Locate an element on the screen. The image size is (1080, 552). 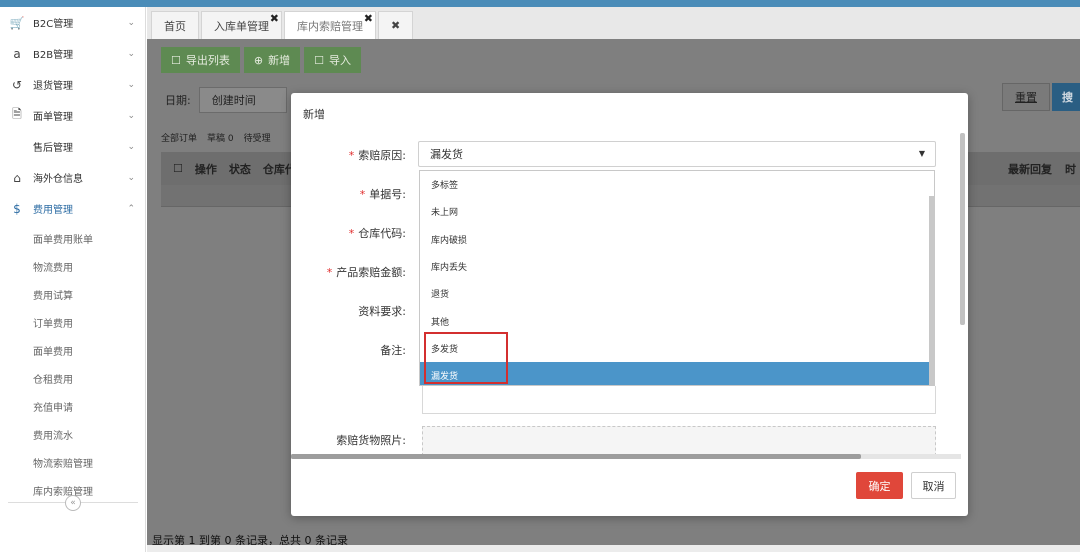
sidebar-subitem: 物流费用 is located at coordinates (72, 266).